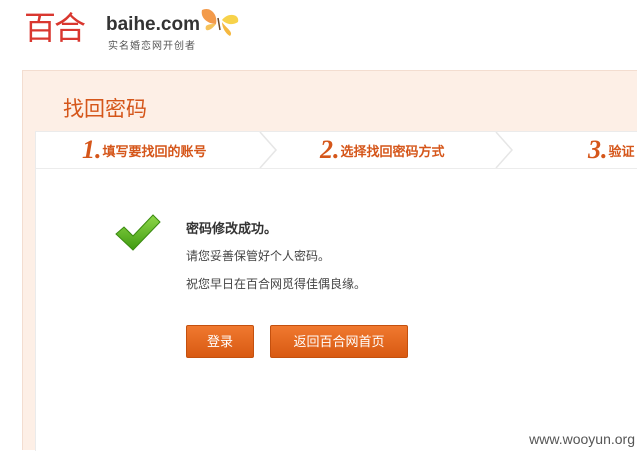 The width and height of the screenshot is (637, 451). I want to click on step-3: 3.验证, so click(611, 150).